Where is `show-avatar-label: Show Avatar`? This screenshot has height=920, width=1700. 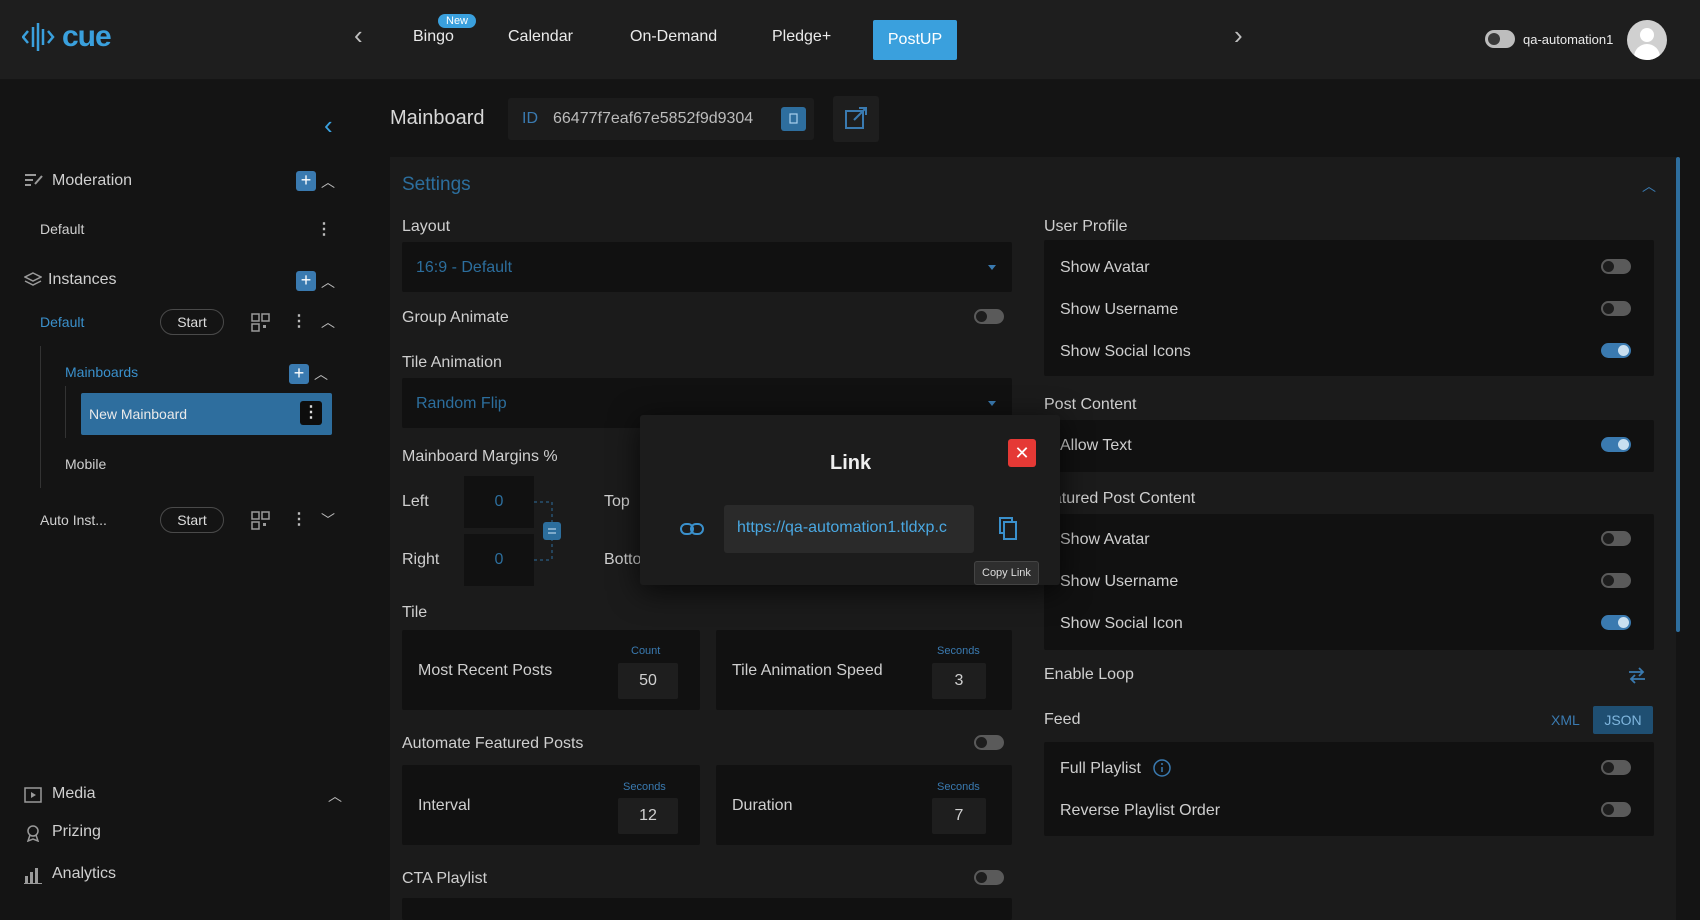 show-avatar-label: Show Avatar is located at coordinates (1105, 267).